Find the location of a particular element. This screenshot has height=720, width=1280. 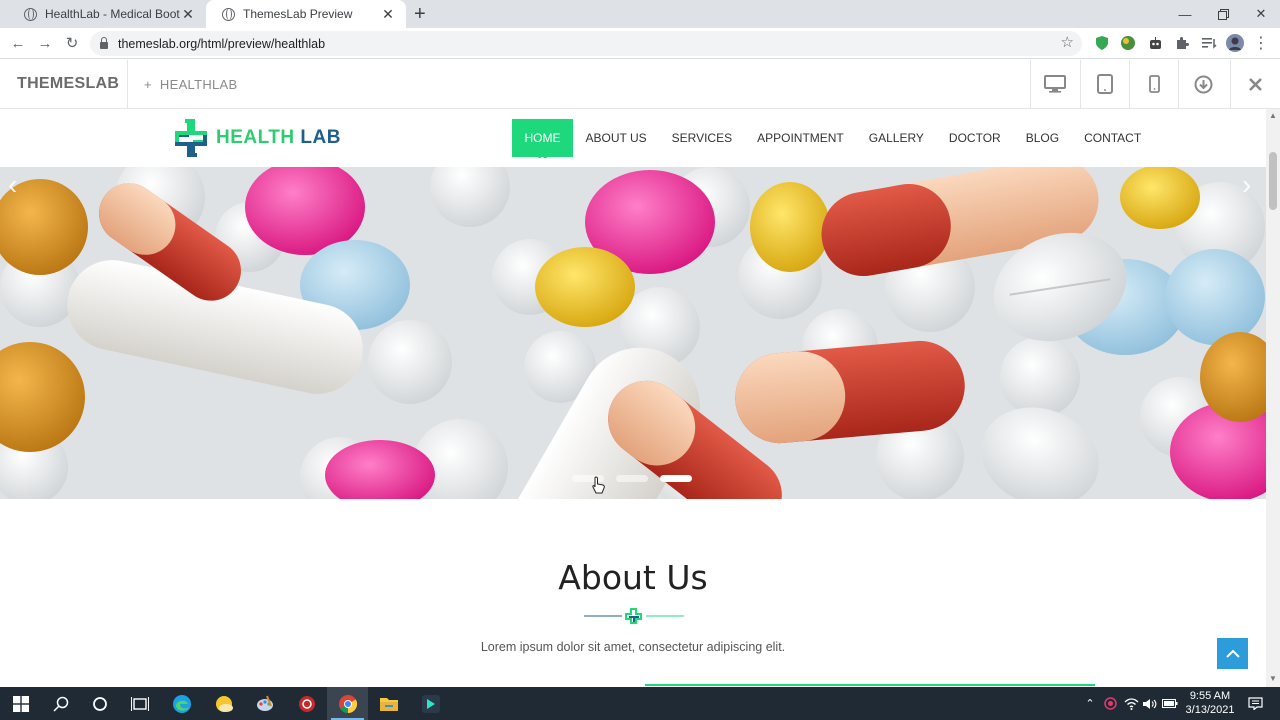

logo-text-lab: LAB is located at coordinates (320, 137).